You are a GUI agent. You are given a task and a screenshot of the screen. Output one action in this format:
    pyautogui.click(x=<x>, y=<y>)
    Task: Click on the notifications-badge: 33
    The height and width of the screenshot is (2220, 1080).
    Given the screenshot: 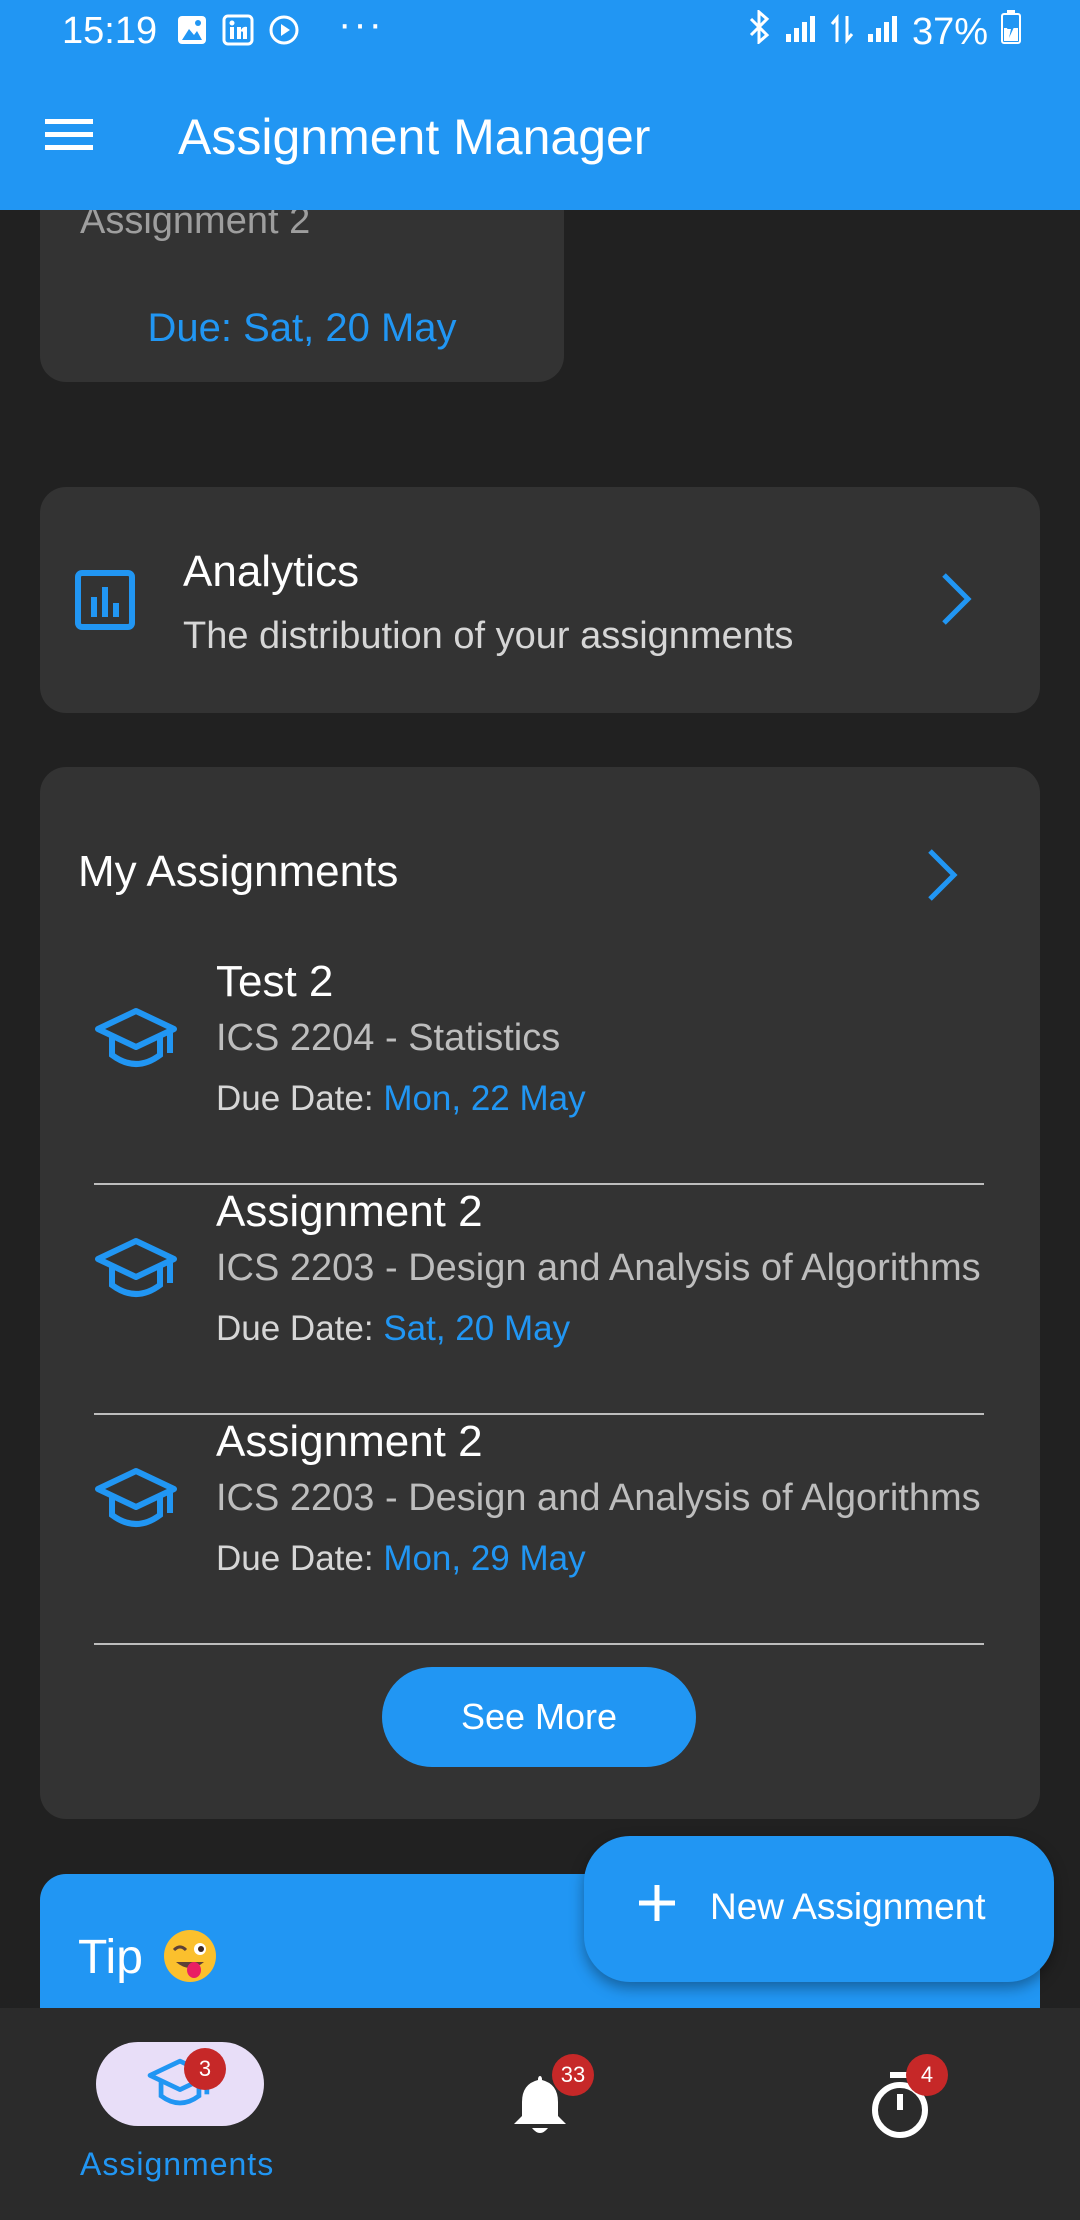 What is the action you would take?
    pyautogui.click(x=573, y=2075)
    